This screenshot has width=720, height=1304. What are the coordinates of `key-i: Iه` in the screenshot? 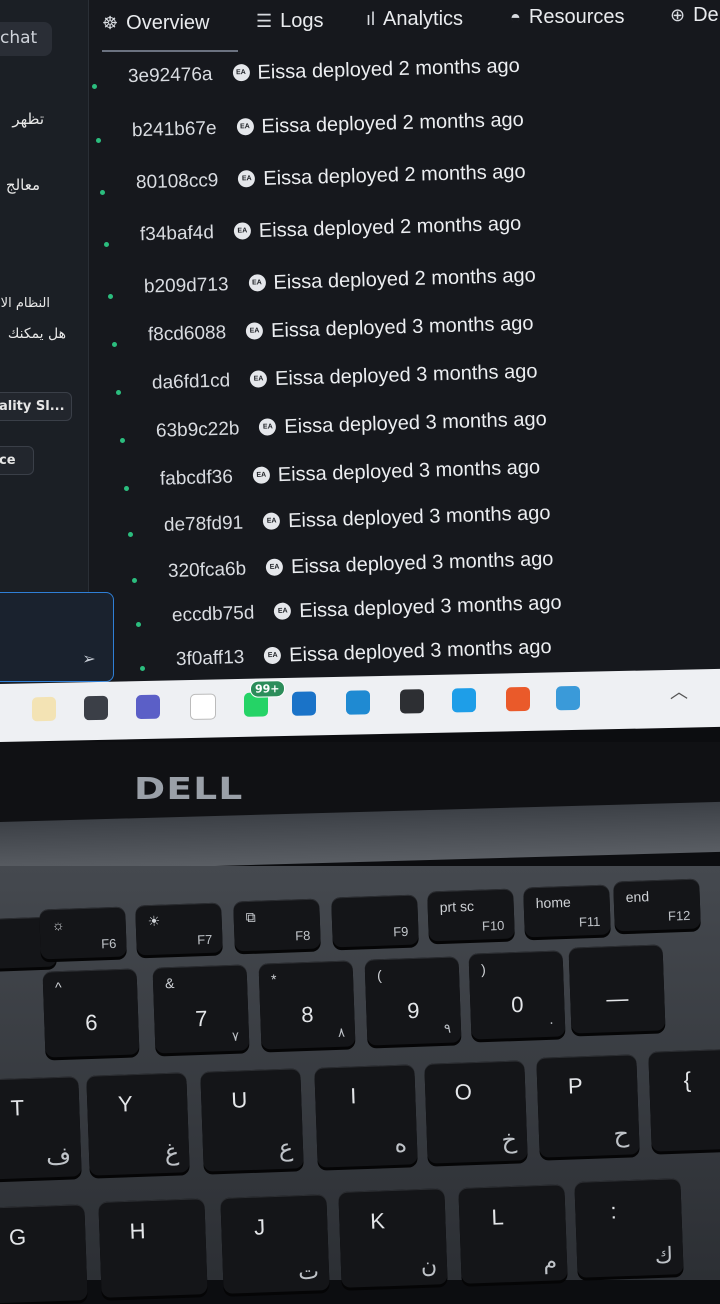 It's located at (366, 1116).